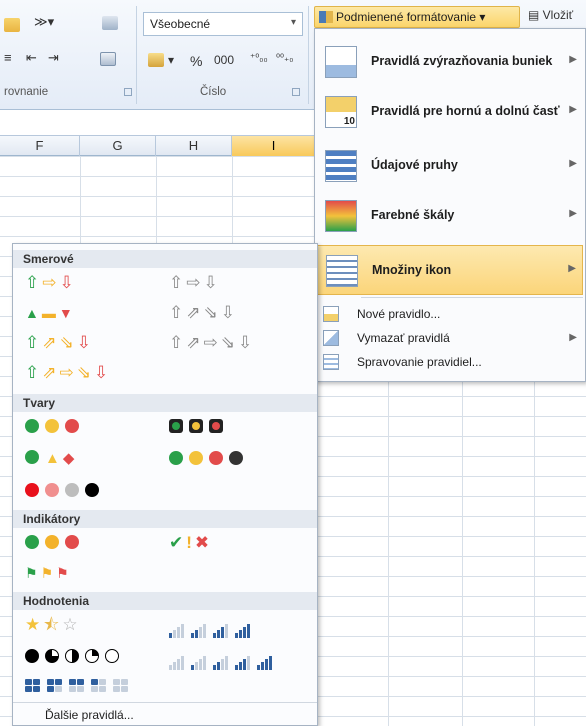  I want to click on wrap-text-icon, so click(110, 23).